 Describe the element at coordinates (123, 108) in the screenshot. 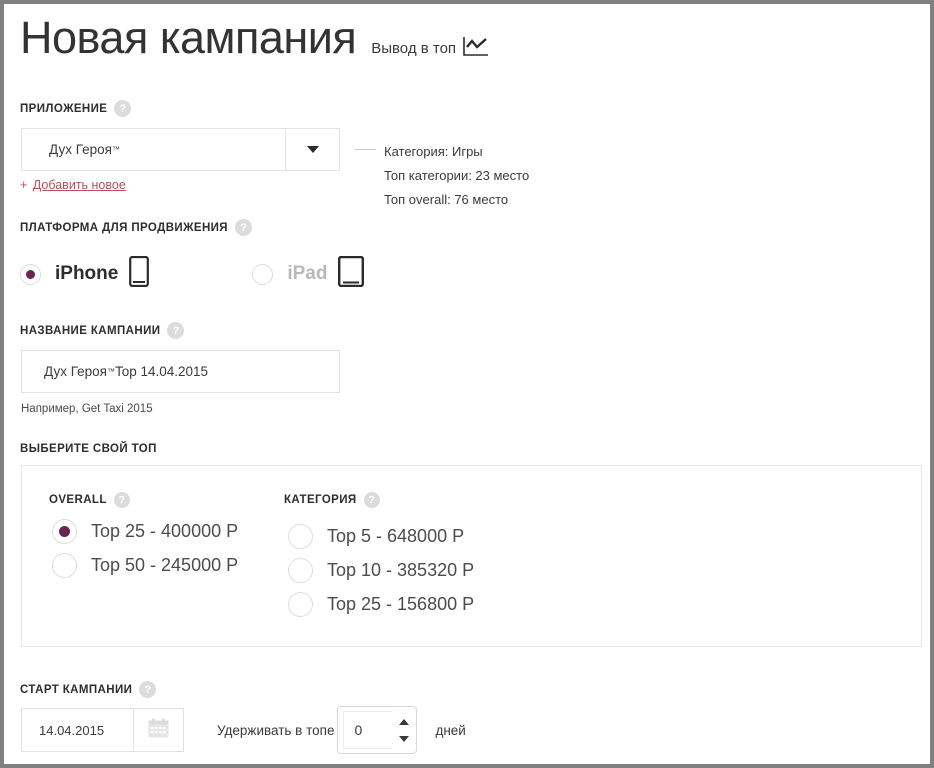

I see `help-icon-app: ?` at that location.